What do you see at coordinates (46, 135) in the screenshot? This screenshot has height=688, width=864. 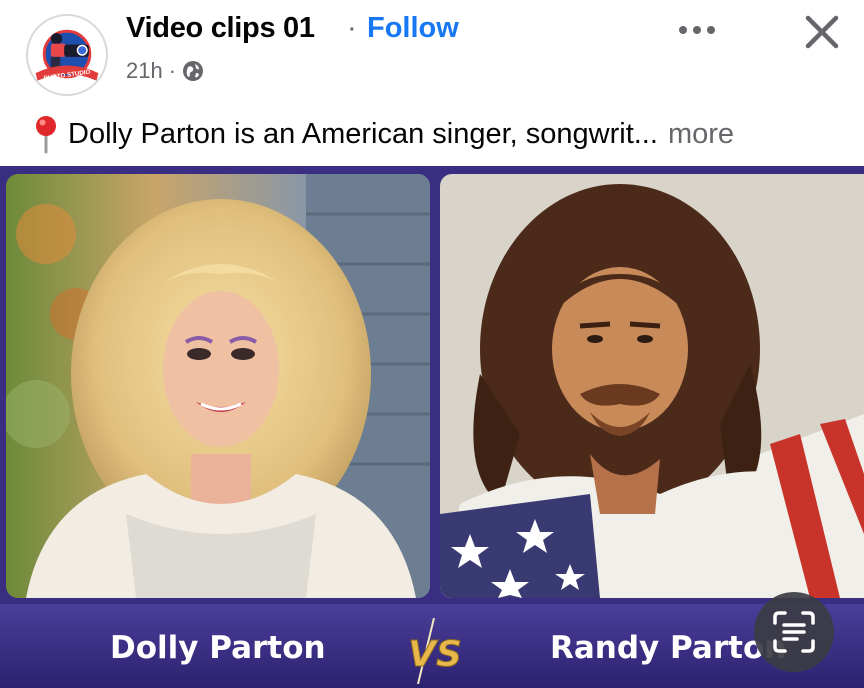 I see `round-pushpin-icon` at bounding box center [46, 135].